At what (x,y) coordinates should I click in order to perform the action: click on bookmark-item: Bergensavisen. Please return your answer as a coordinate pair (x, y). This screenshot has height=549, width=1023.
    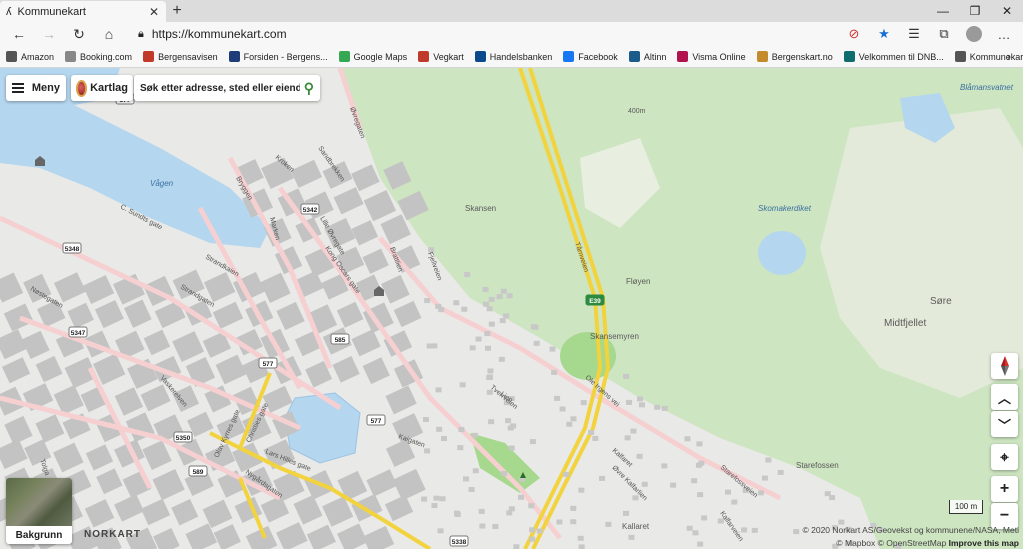
    Looking at the image, I should click on (180, 56).